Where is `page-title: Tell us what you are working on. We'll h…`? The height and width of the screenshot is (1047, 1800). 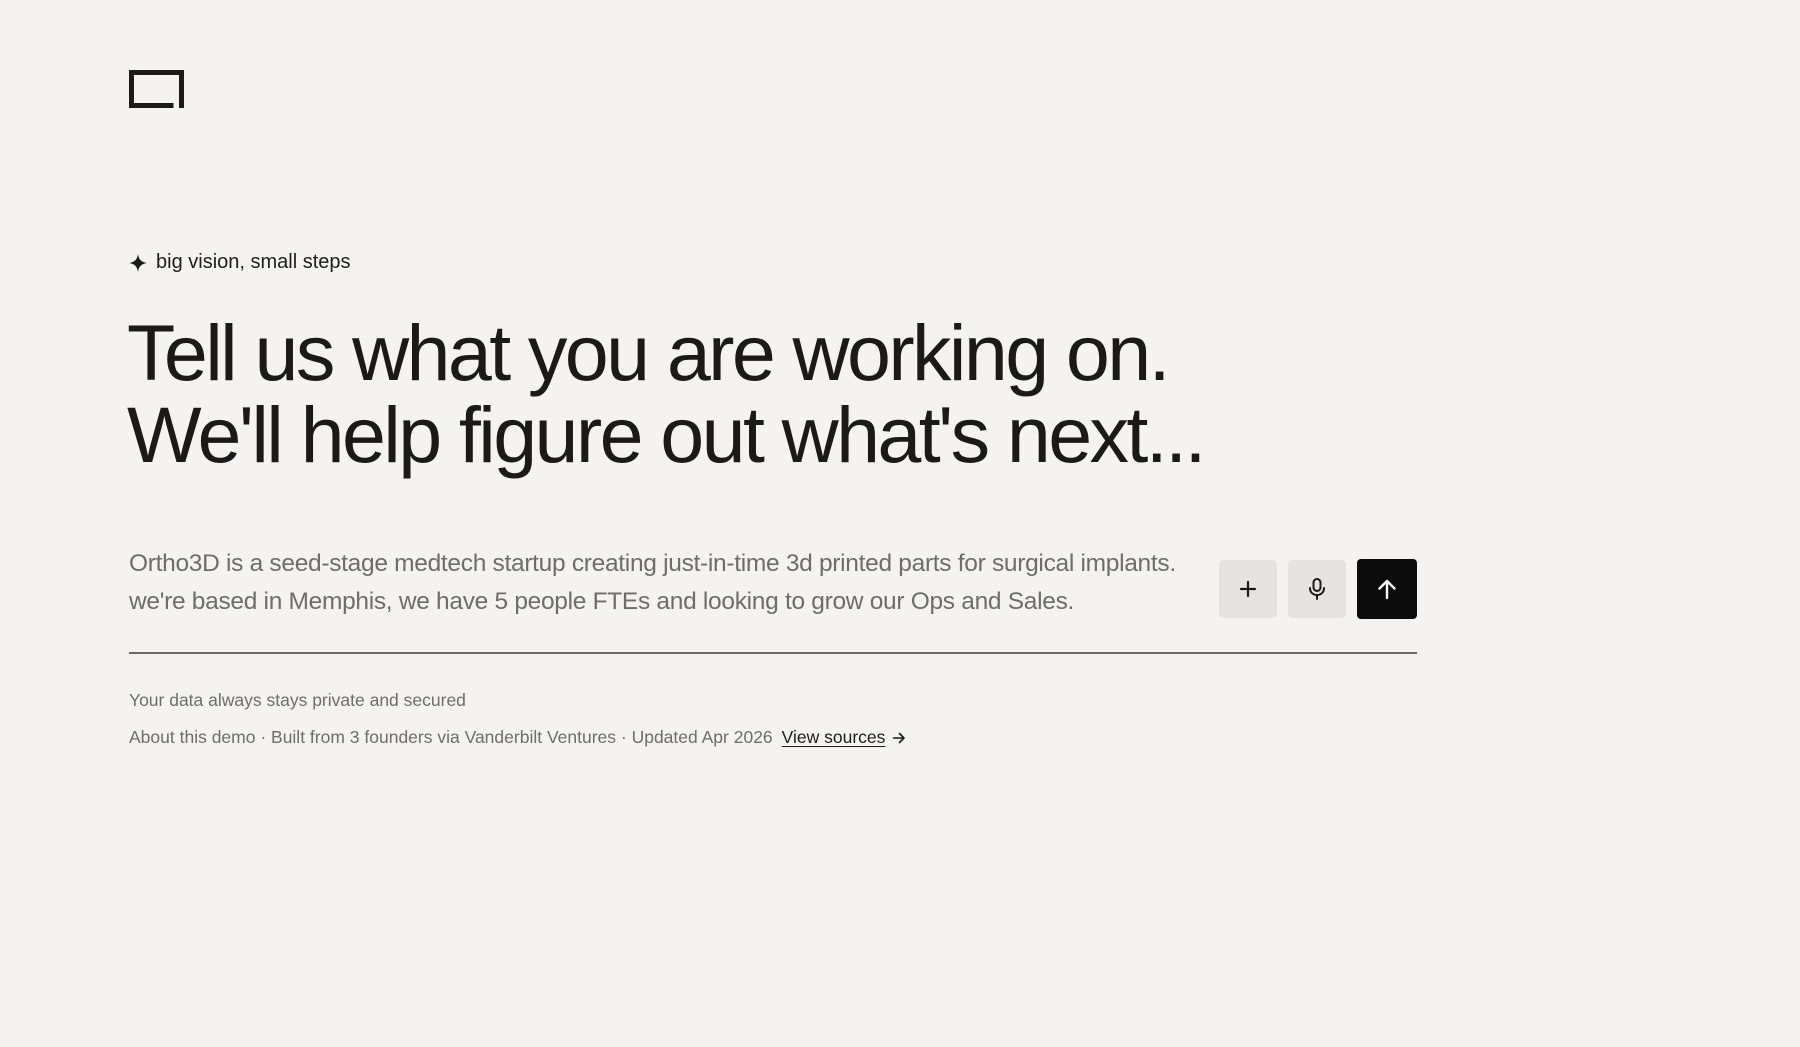 page-title: Tell us what you are working on. We'll h… is located at coordinates (666, 393).